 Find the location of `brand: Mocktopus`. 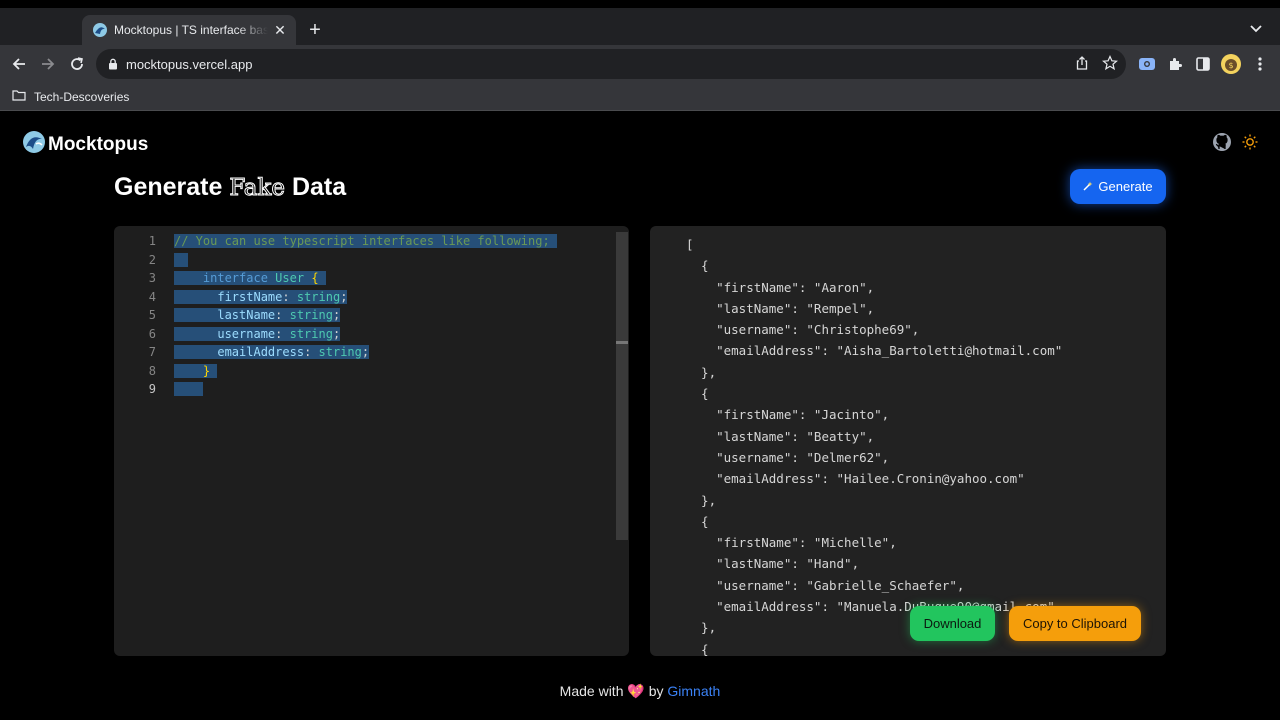

brand: Mocktopus is located at coordinates (85, 144).